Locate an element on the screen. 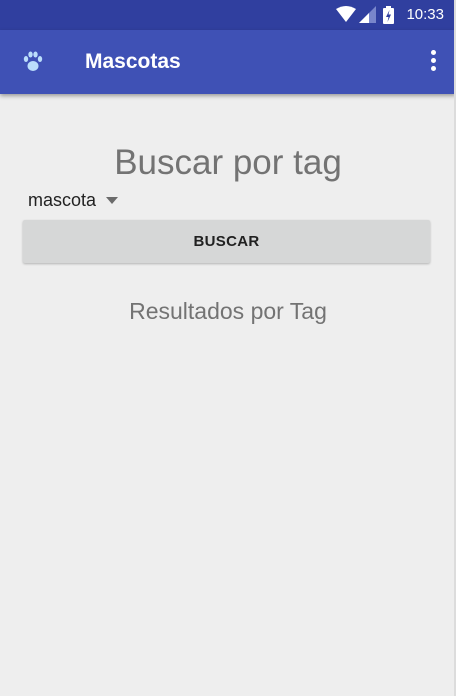 This screenshot has height=696, width=456. search-button: BUSCAR is located at coordinates (226, 241).